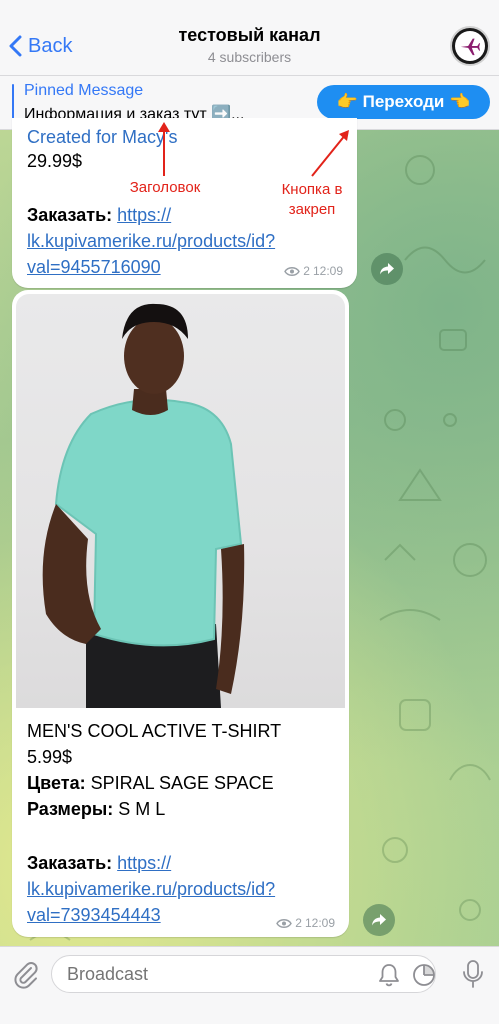 This screenshot has height=1024, width=499. I want to click on product-price: 5.99$, so click(50, 757).